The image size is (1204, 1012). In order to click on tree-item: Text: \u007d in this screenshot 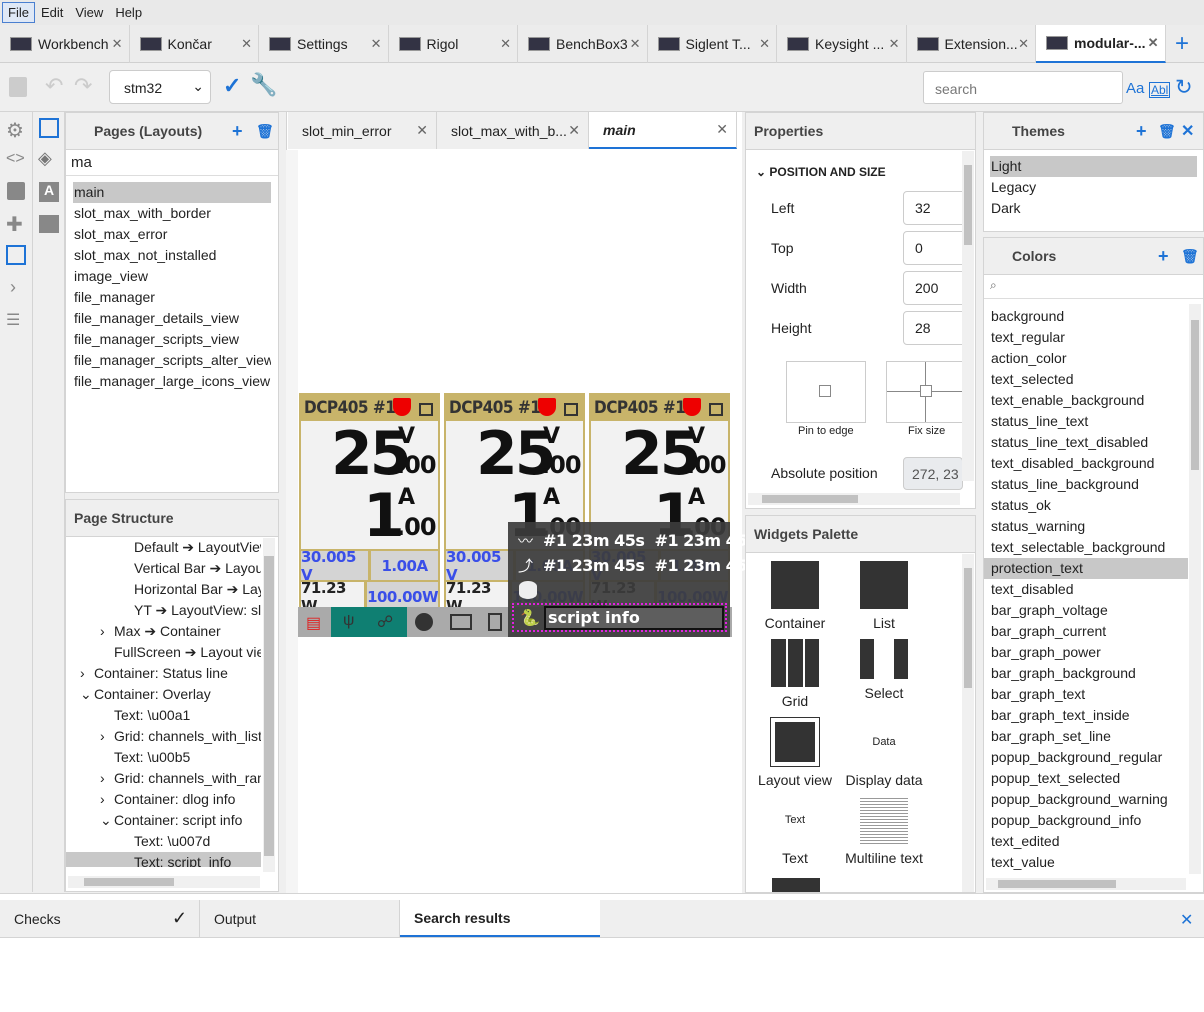, I will do `click(163, 841)`.